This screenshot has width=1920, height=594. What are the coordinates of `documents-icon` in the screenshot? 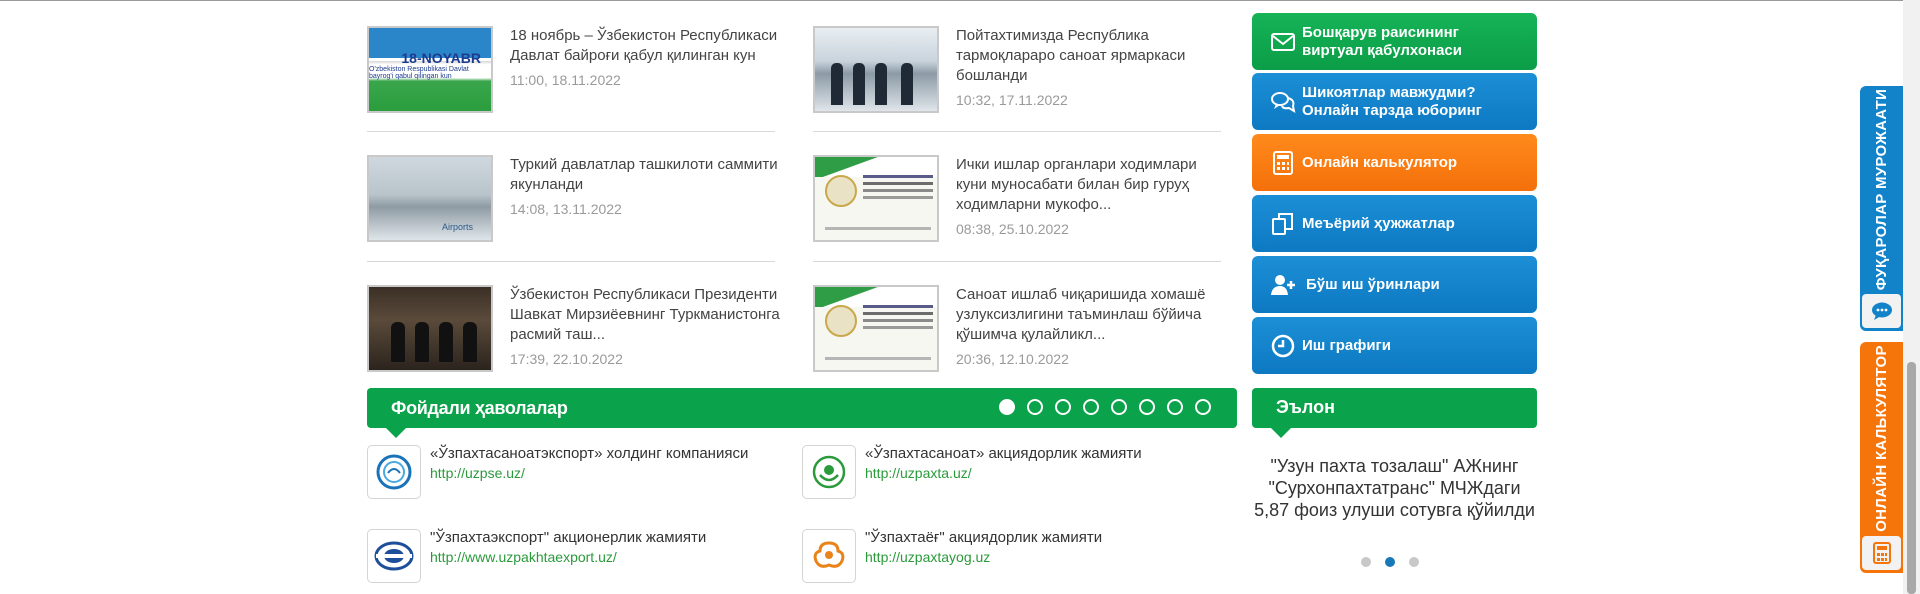 It's located at (1282, 223).